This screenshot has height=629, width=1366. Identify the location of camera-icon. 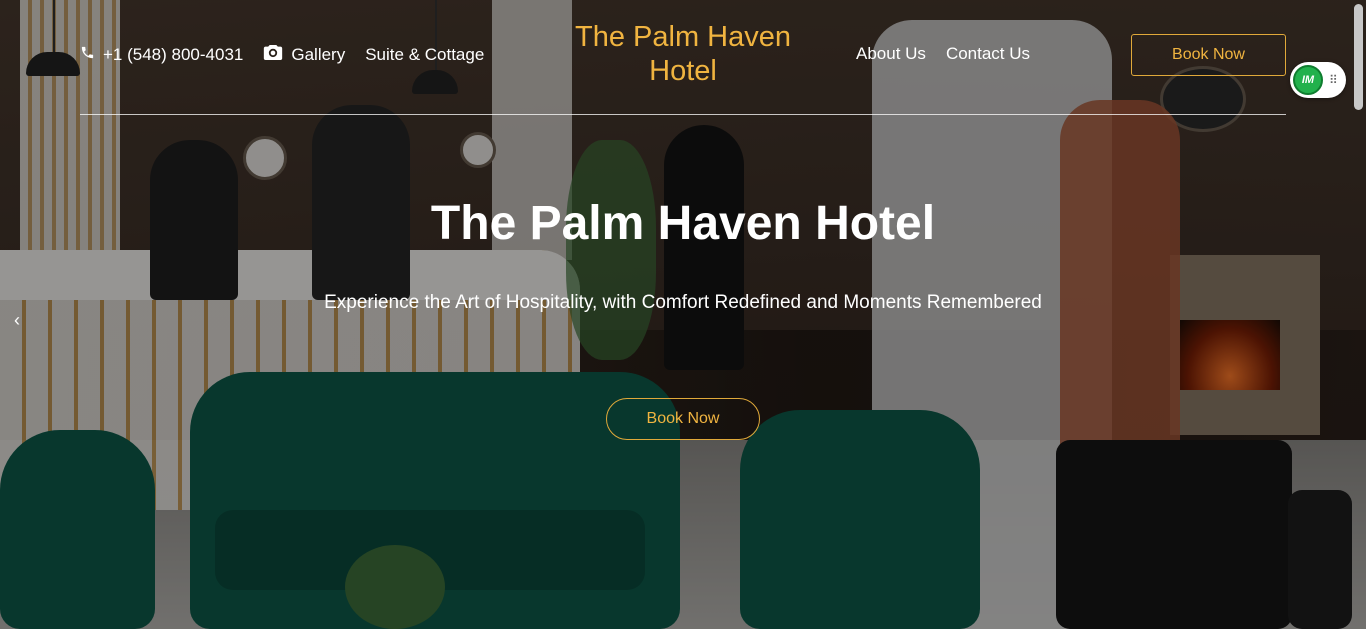
(273, 55).